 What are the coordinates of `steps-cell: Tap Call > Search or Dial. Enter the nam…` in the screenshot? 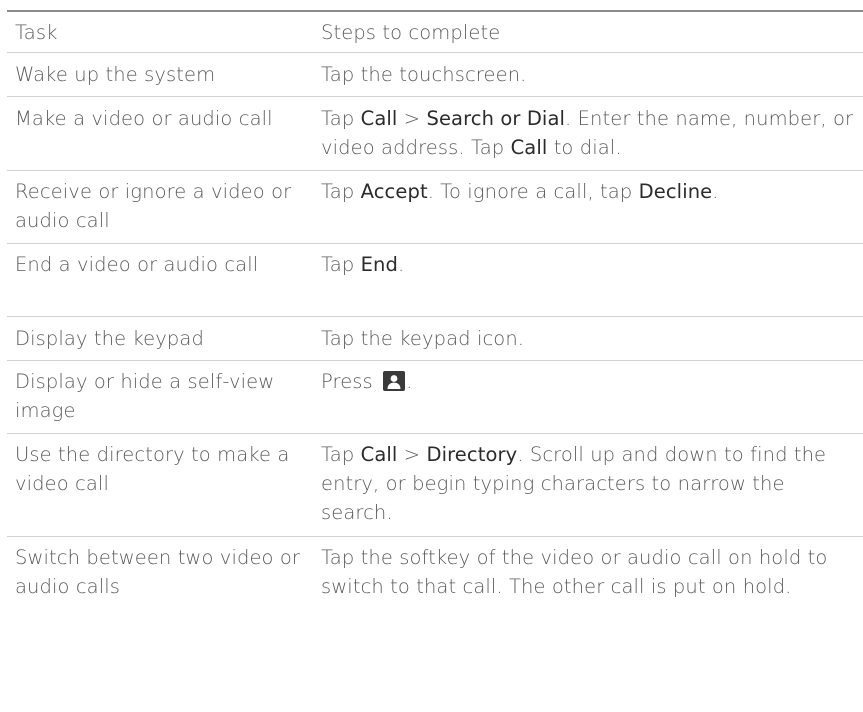 It's located at (592, 133).